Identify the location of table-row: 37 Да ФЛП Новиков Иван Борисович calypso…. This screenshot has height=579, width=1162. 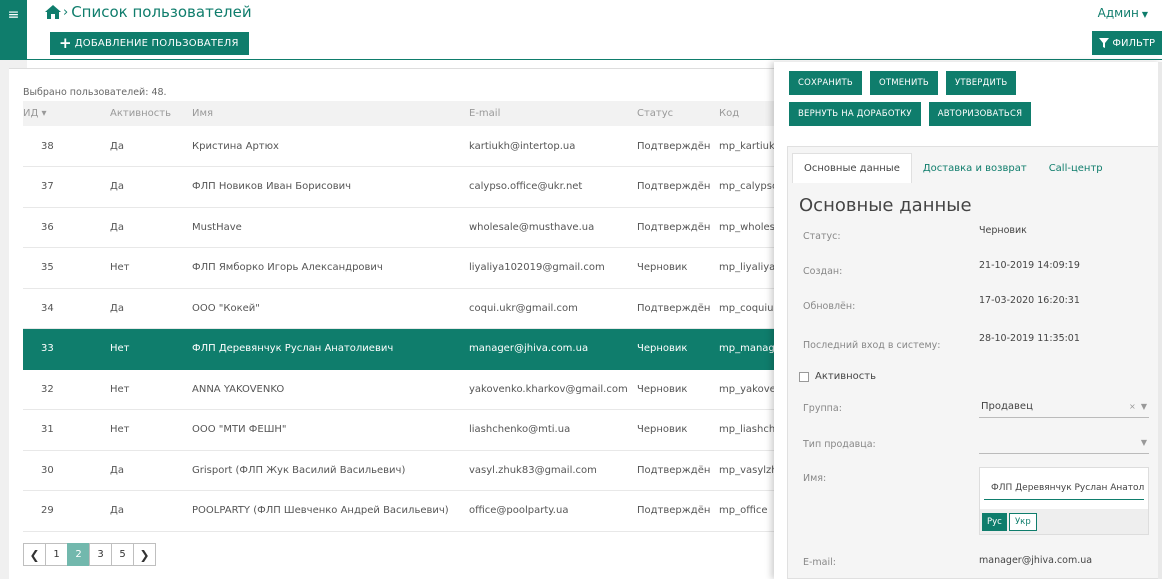
(403, 187).